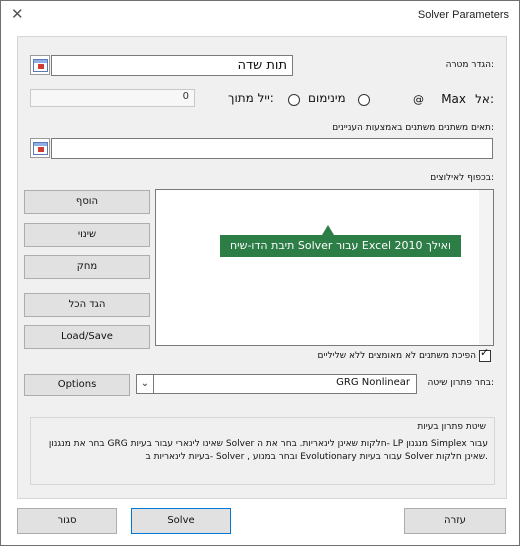  I want to click on solving-method-value: GRG Nonlinear, so click(373, 382).